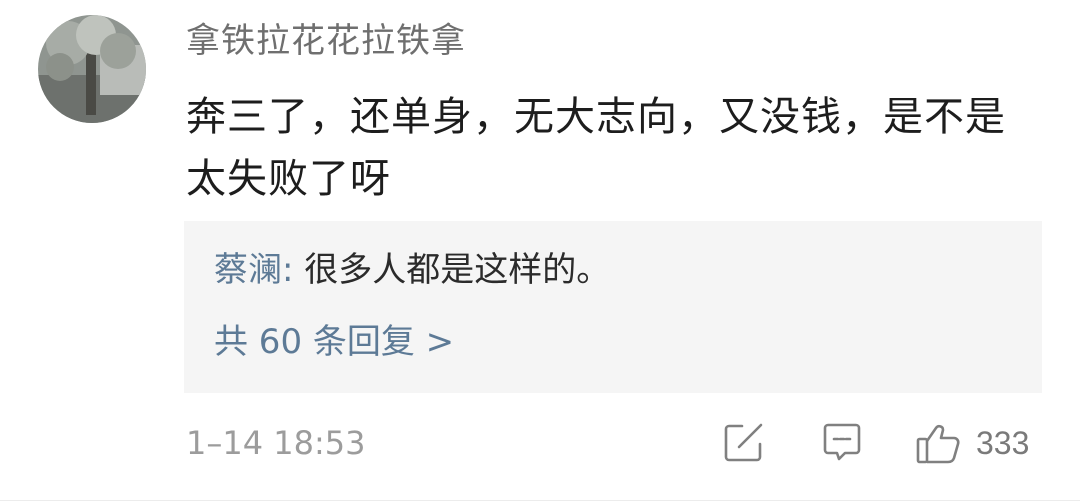 The width and height of the screenshot is (1080, 501). Describe the element at coordinates (334, 342) in the screenshot. I see `view-all-replies-link: 共 60 条回复 >` at that location.